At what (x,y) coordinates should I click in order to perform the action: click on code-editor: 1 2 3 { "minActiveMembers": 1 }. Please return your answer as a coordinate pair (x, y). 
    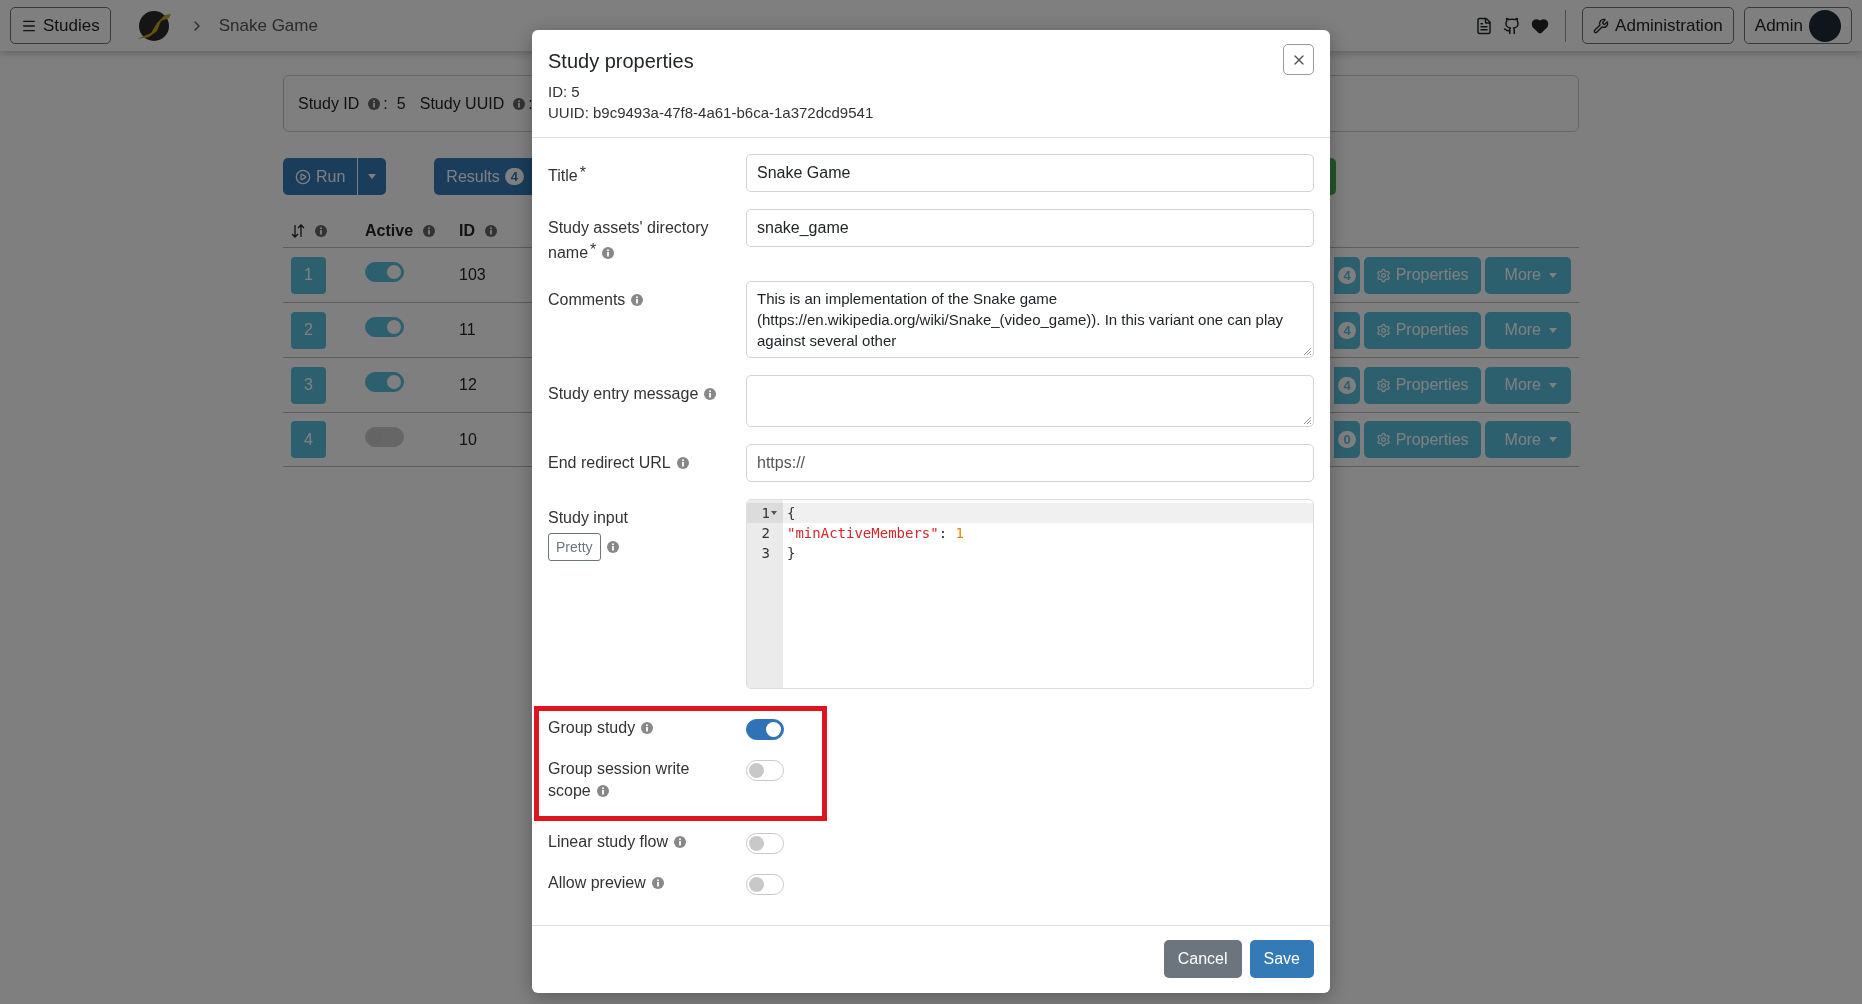
    Looking at the image, I should click on (1030, 594).